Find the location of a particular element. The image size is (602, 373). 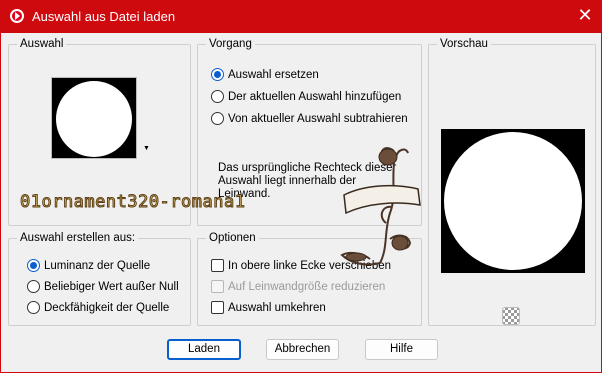

paintshop-pro-icon is located at coordinates (17, 16).